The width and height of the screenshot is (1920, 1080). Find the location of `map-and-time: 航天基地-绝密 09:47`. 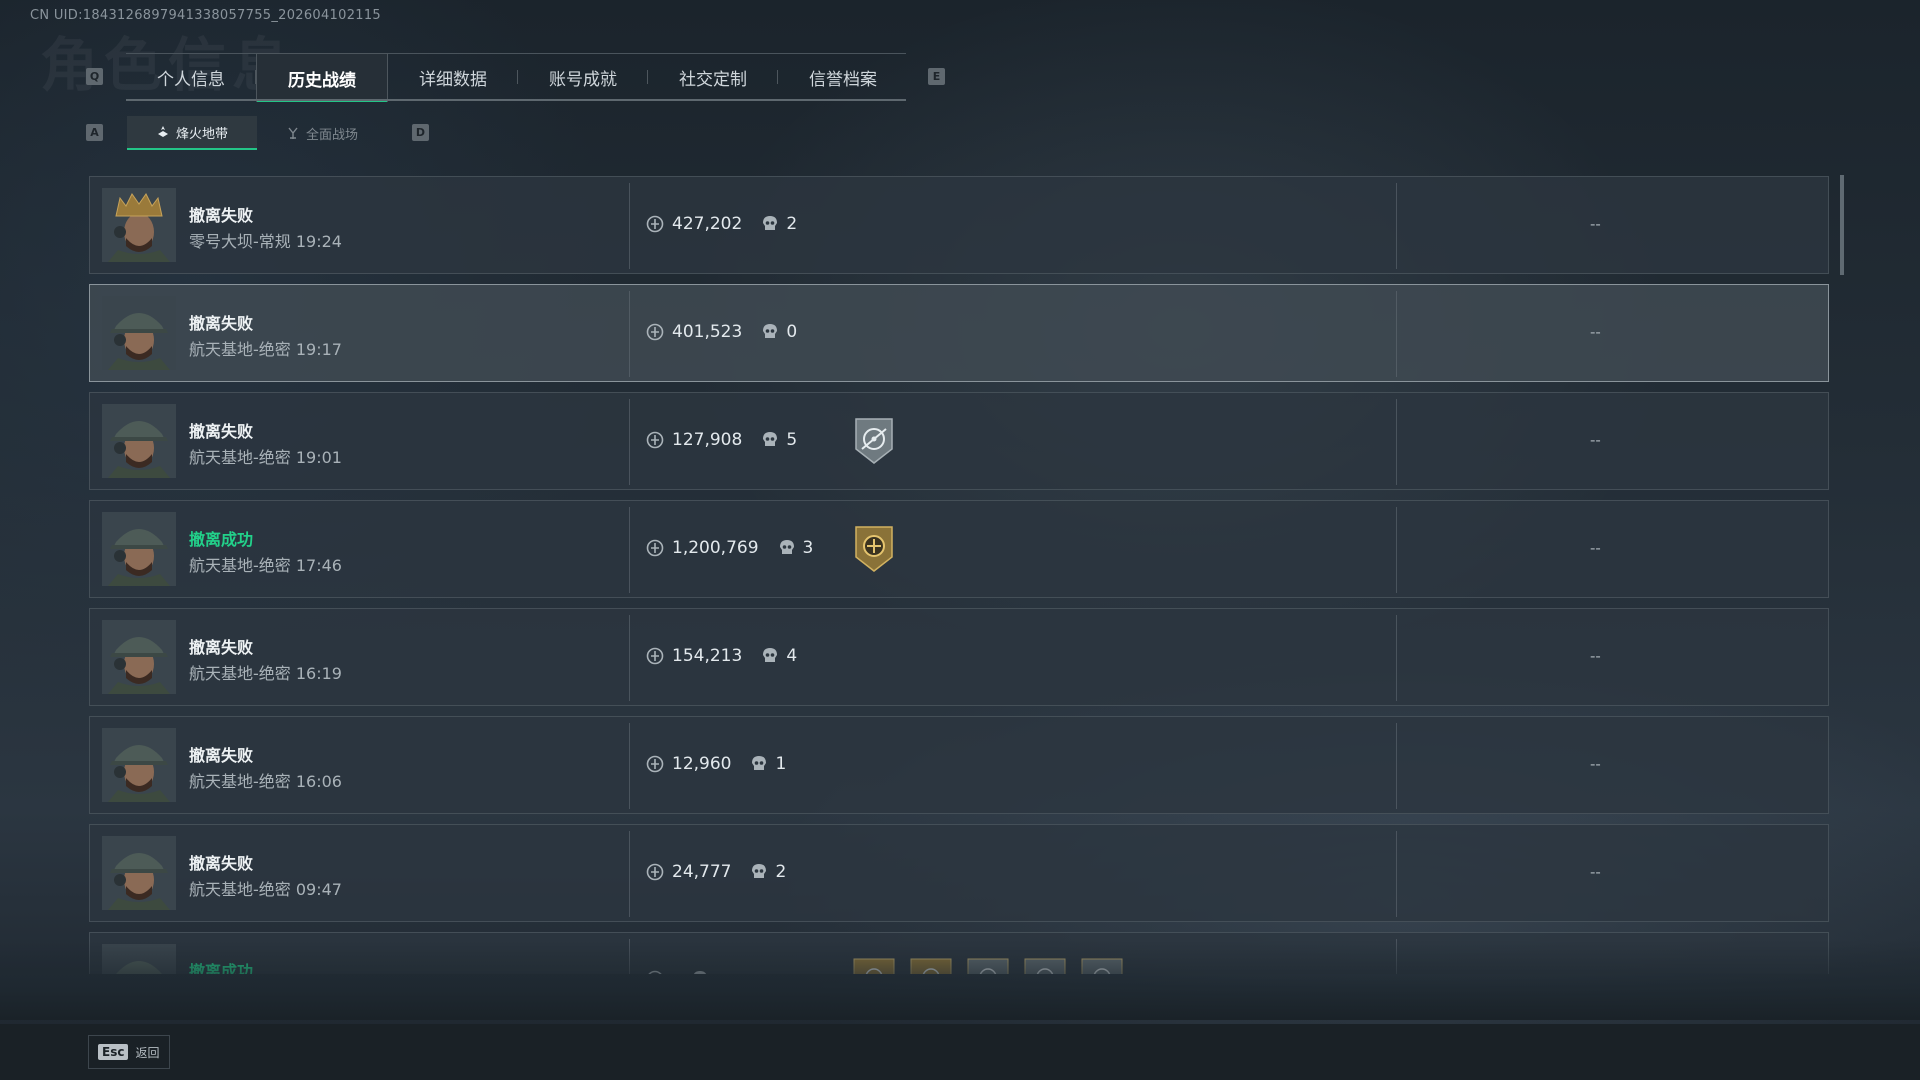

map-and-time: 航天基地-绝密 09:47 is located at coordinates (265, 889).